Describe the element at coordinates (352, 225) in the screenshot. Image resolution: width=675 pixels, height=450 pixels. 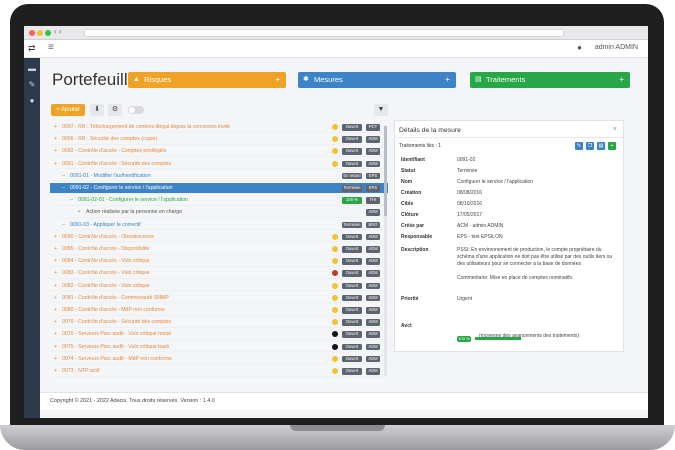
I see `status-badge: Terminée` at that location.